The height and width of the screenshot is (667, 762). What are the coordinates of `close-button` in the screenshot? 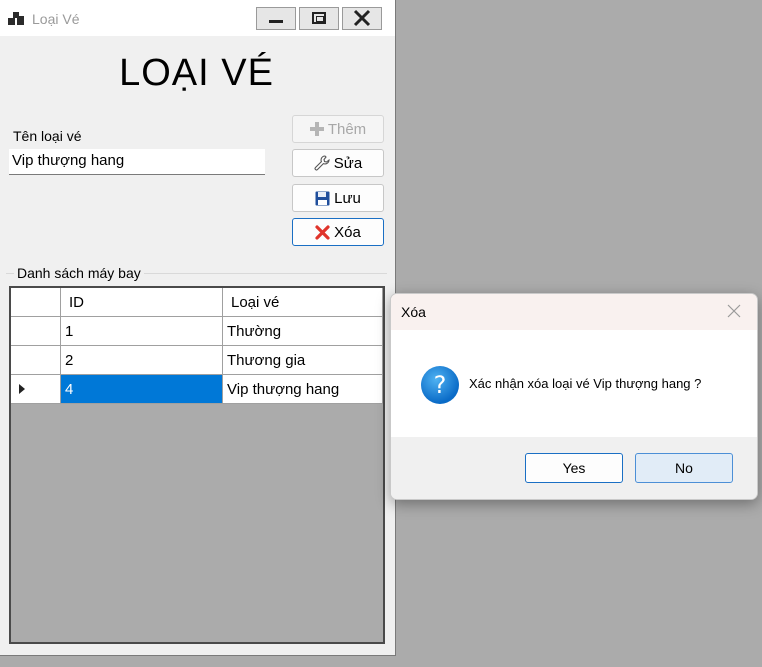 It's located at (362, 18).